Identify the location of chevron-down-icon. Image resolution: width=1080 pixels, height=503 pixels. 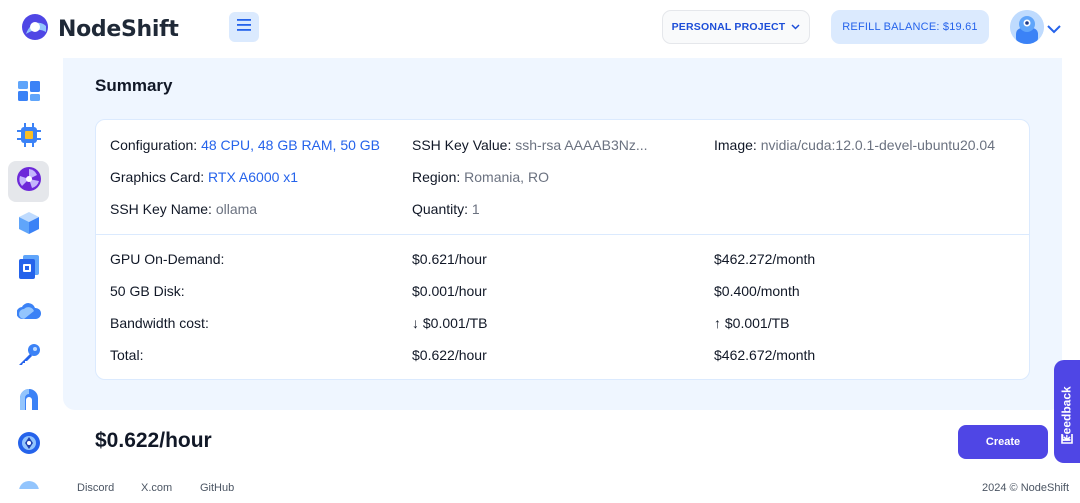
(795, 27).